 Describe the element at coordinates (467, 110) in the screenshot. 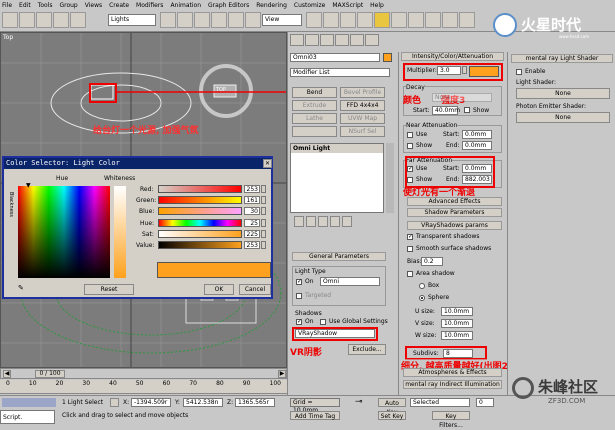

I see `decay-show-checkbox` at that location.